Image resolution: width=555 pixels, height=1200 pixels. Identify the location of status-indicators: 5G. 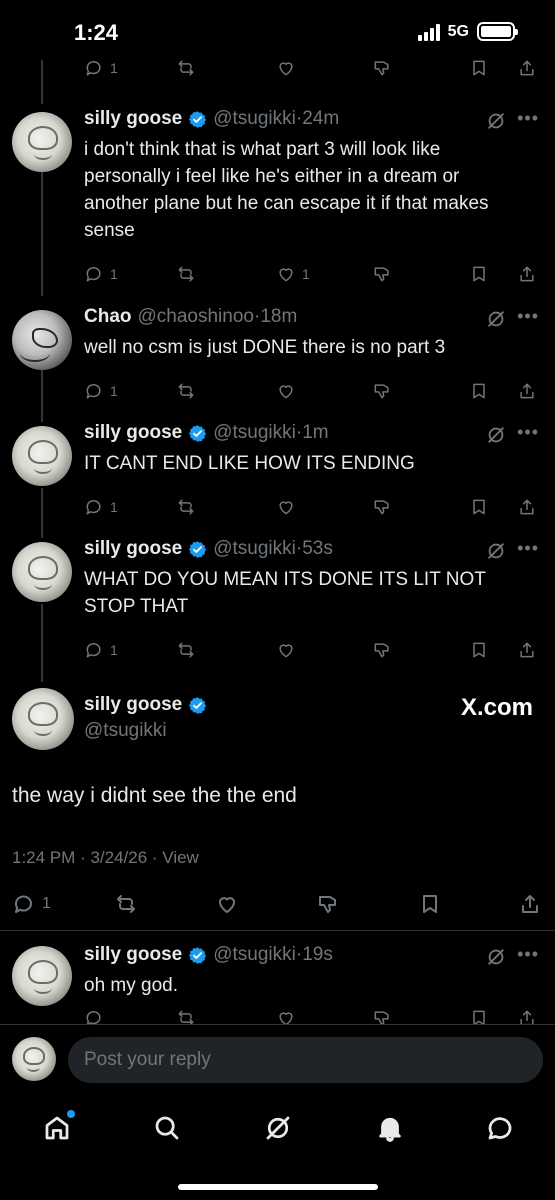
(467, 31).